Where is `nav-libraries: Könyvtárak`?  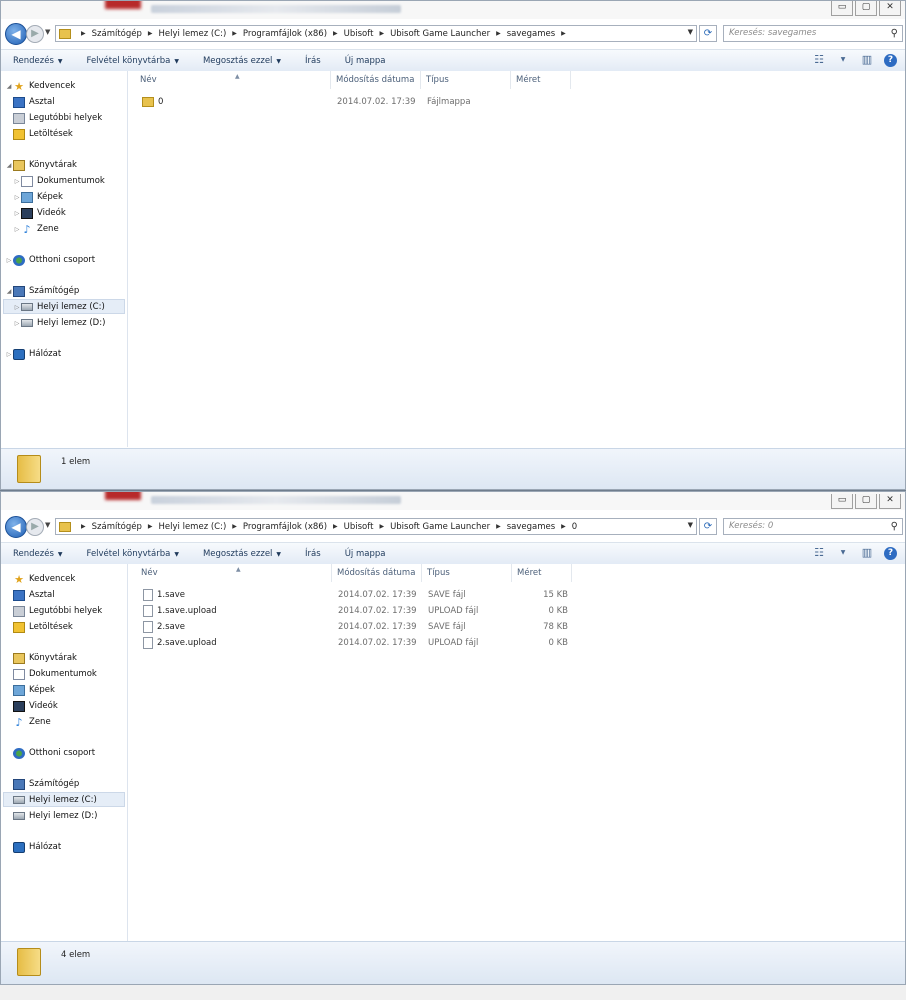 nav-libraries: Könyvtárak is located at coordinates (41, 658).